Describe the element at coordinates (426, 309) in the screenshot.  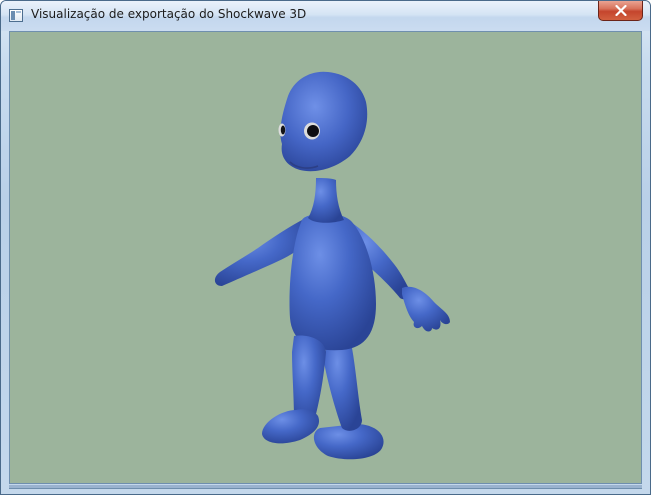
I see `right-hand` at that location.